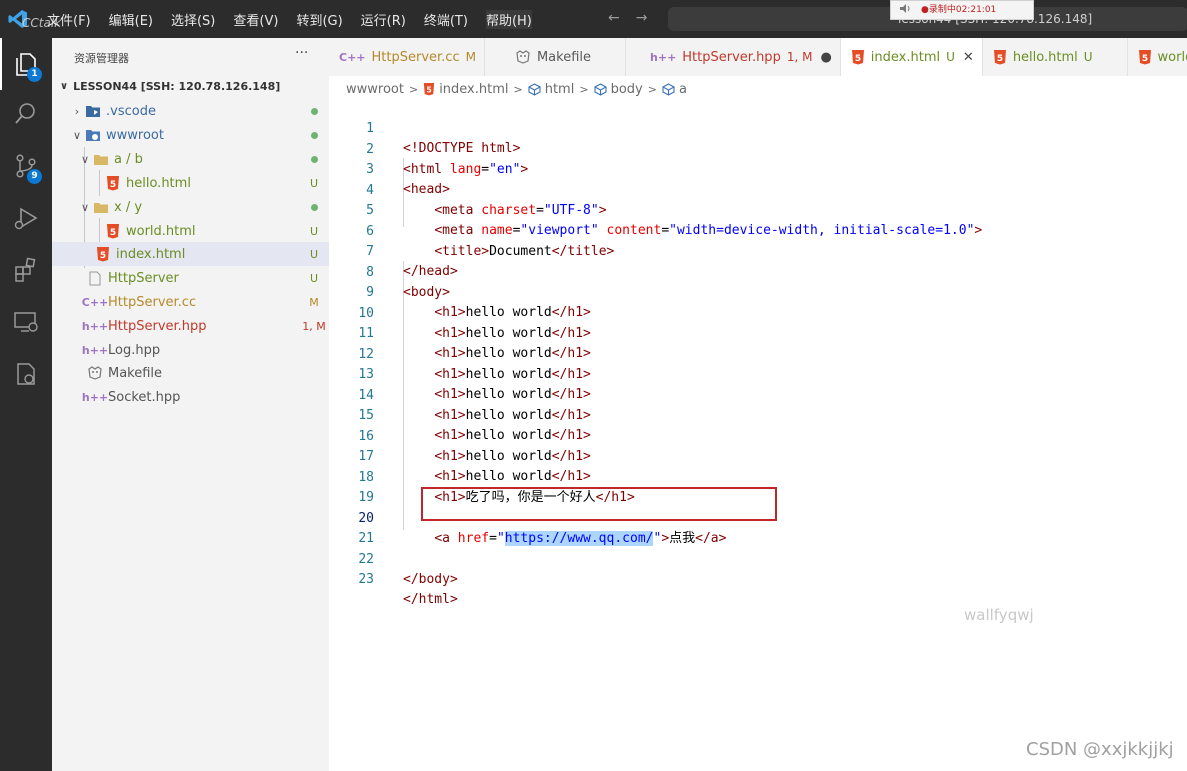  I want to click on menu-file: 文件(F), so click(69, 19).